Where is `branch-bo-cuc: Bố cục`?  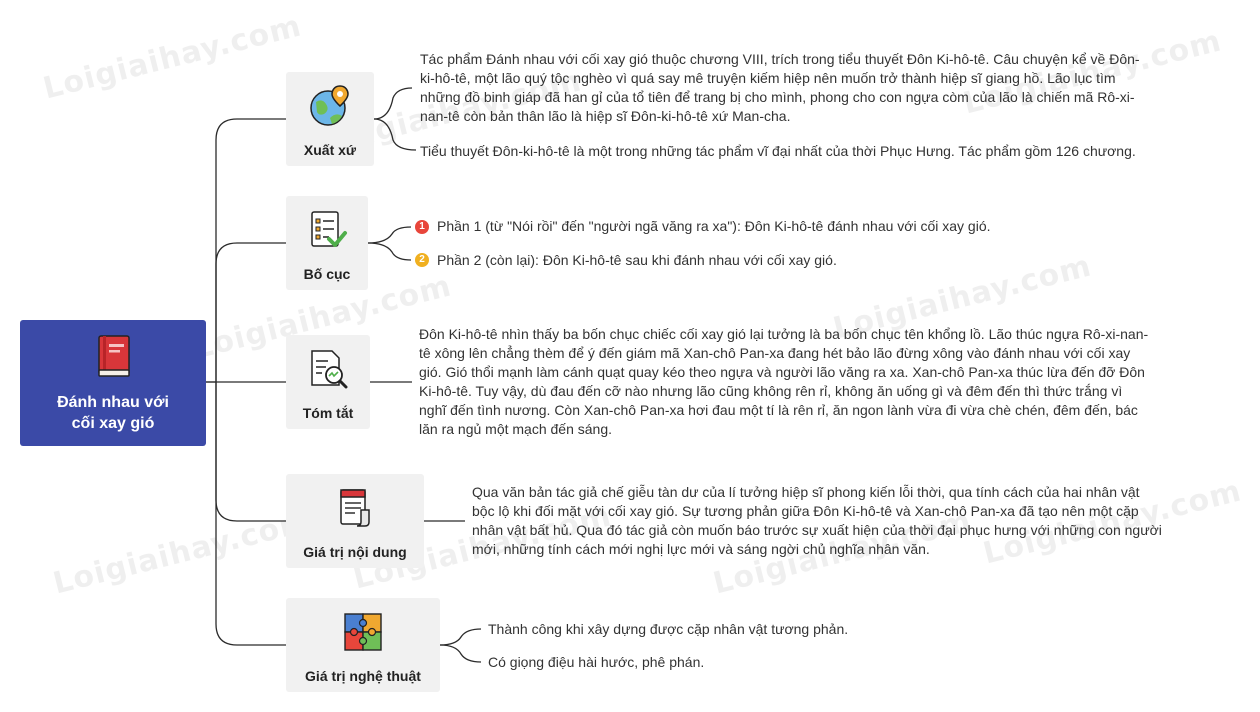 branch-bo-cuc: Bố cục is located at coordinates (327, 243).